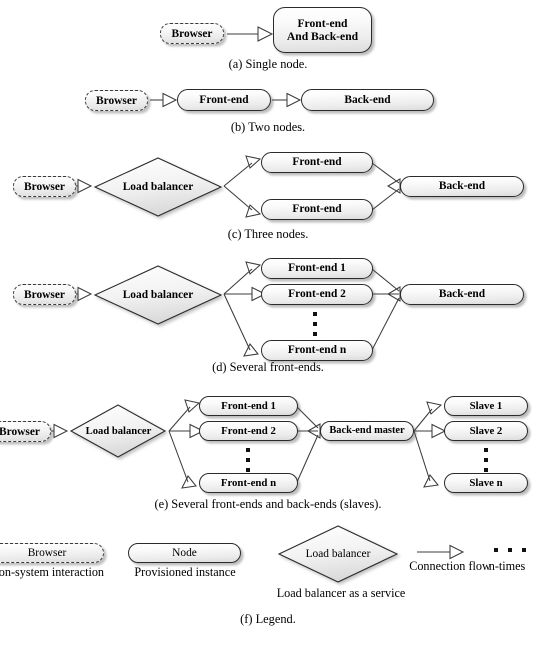  I want to click on legend-n-times-dots, so click(510, 550).